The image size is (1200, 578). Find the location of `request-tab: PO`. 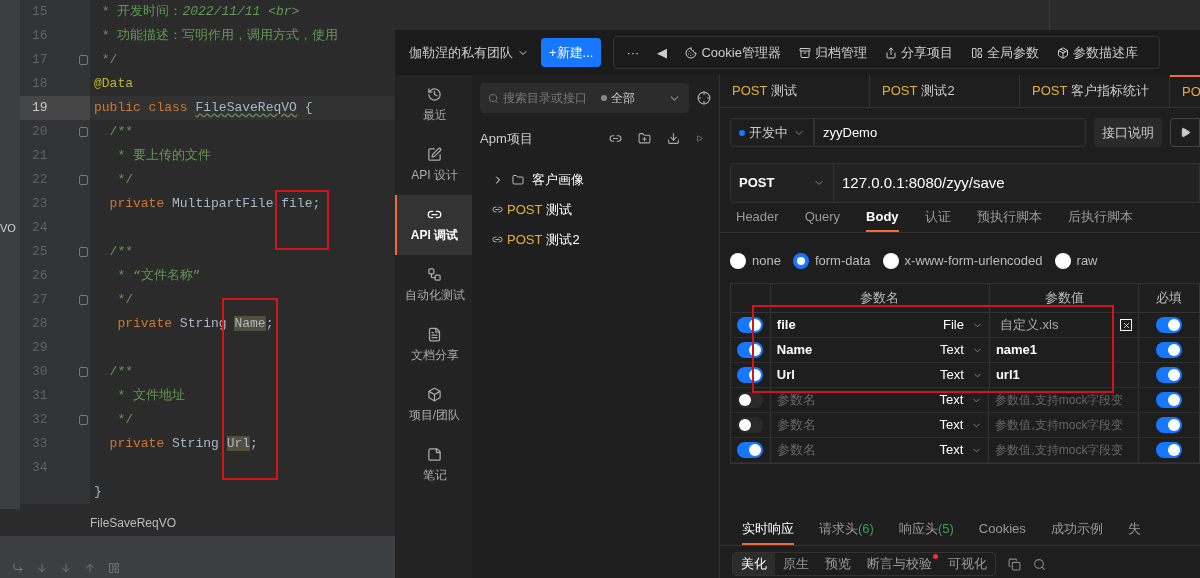

request-tab: PO is located at coordinates (1185, 91).